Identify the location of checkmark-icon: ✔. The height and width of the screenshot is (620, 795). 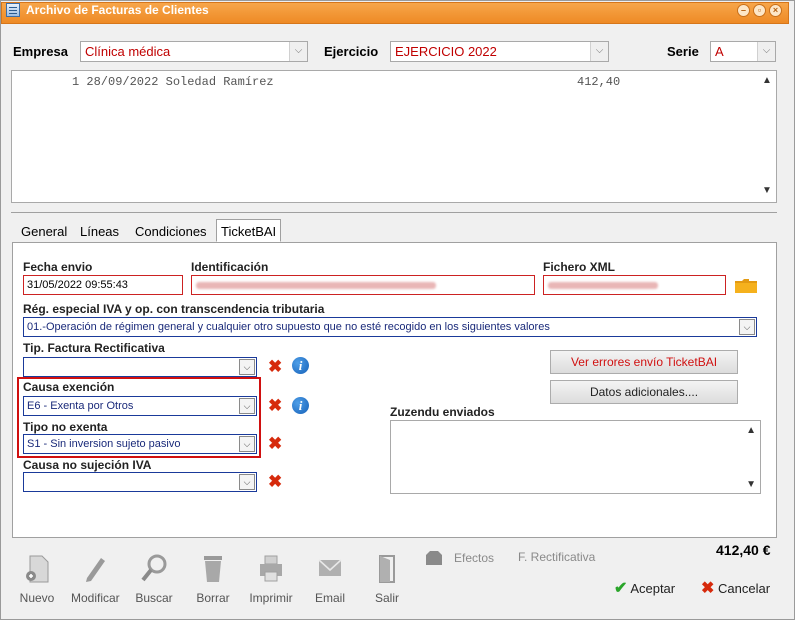
(621, 588).